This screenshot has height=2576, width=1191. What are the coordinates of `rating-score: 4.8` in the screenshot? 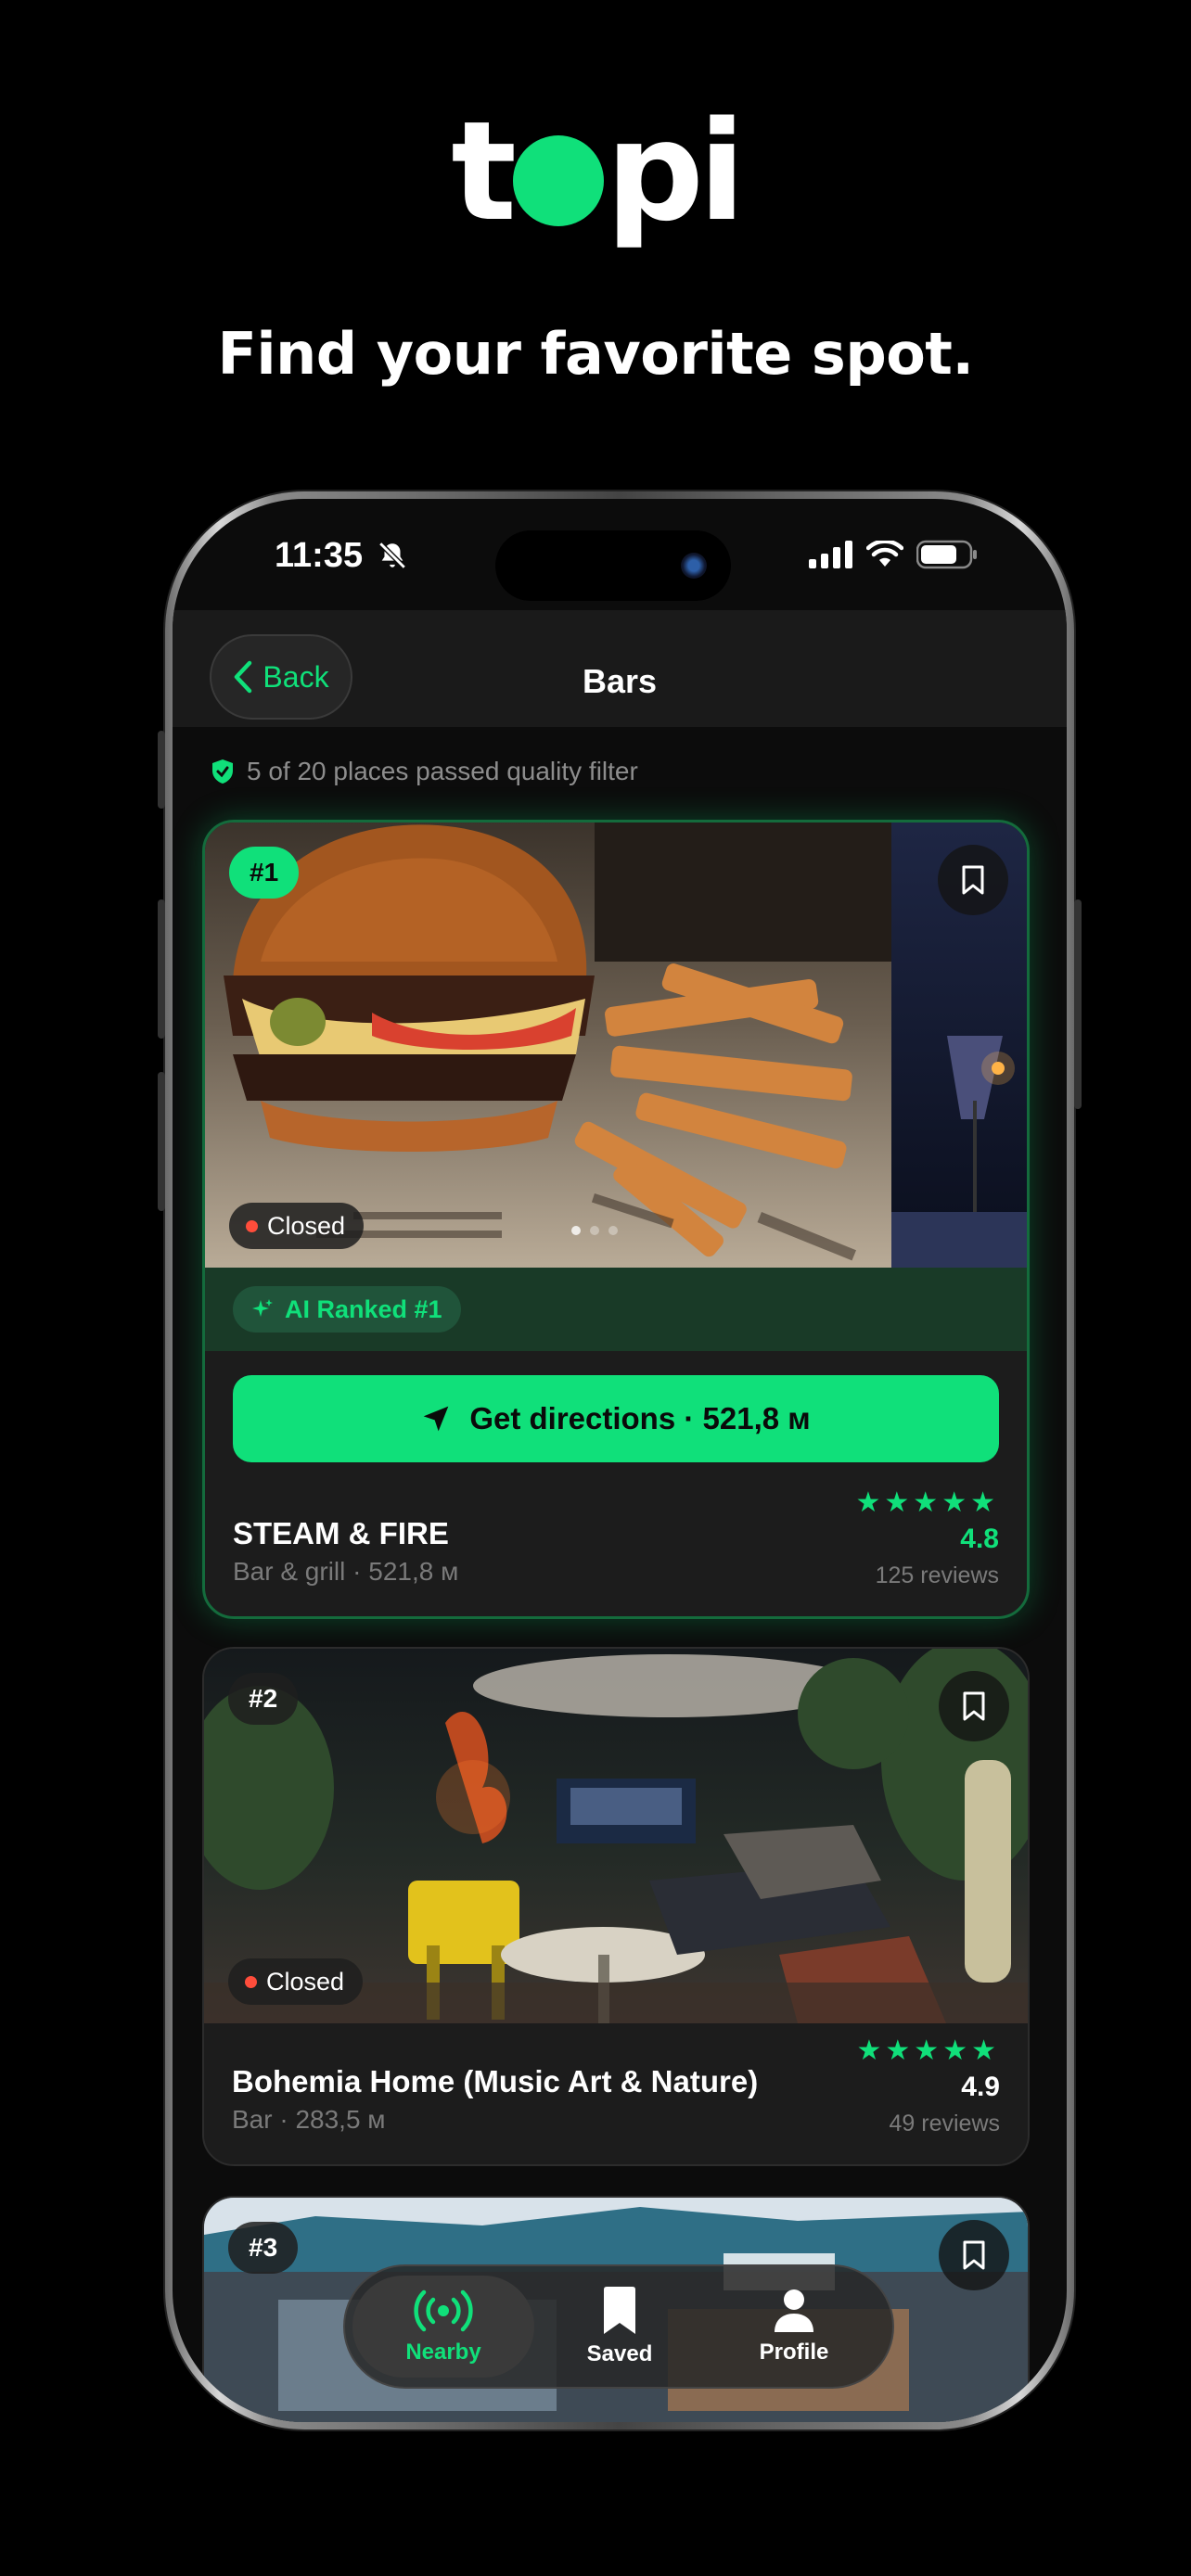 It's located at (980, 1539).